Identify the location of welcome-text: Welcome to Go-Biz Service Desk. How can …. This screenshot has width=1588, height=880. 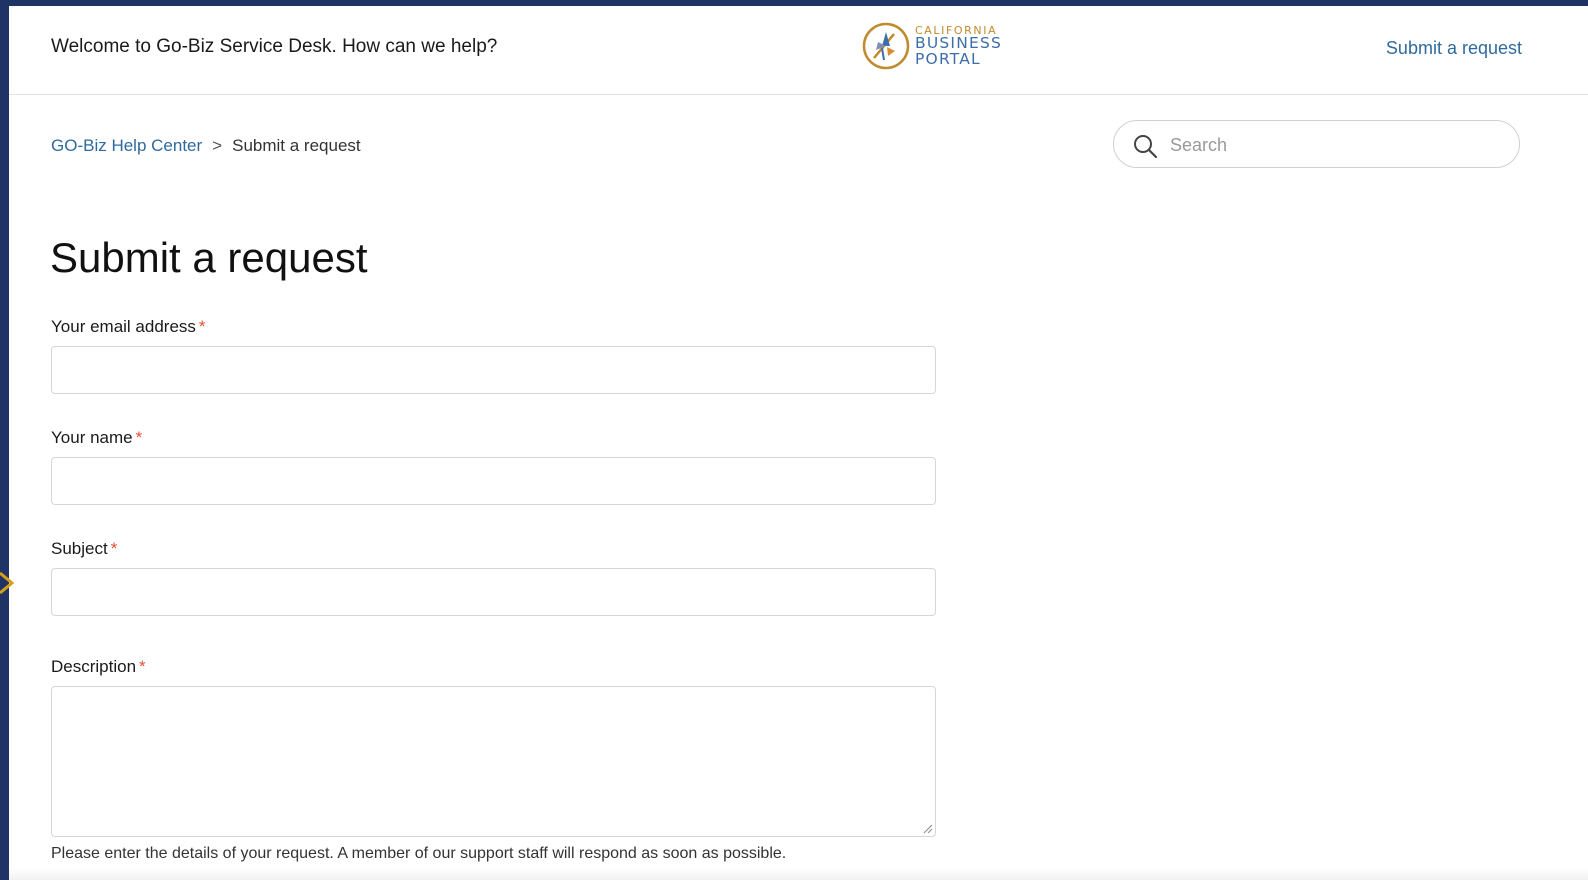
(274, 46).